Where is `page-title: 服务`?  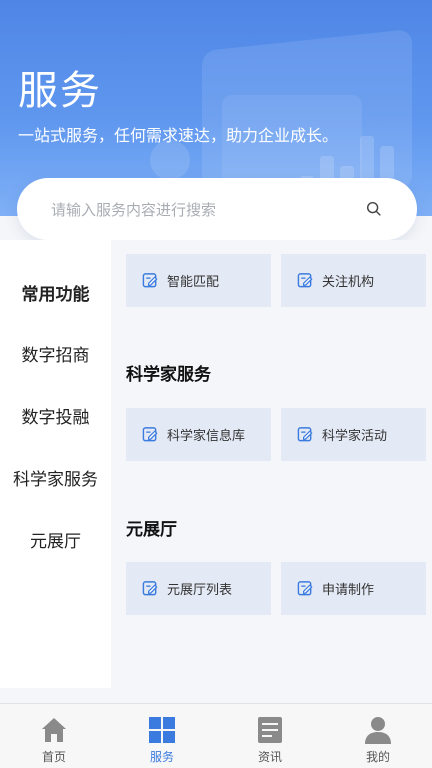 page-title: 服务 is located at coordinates (60, 91).